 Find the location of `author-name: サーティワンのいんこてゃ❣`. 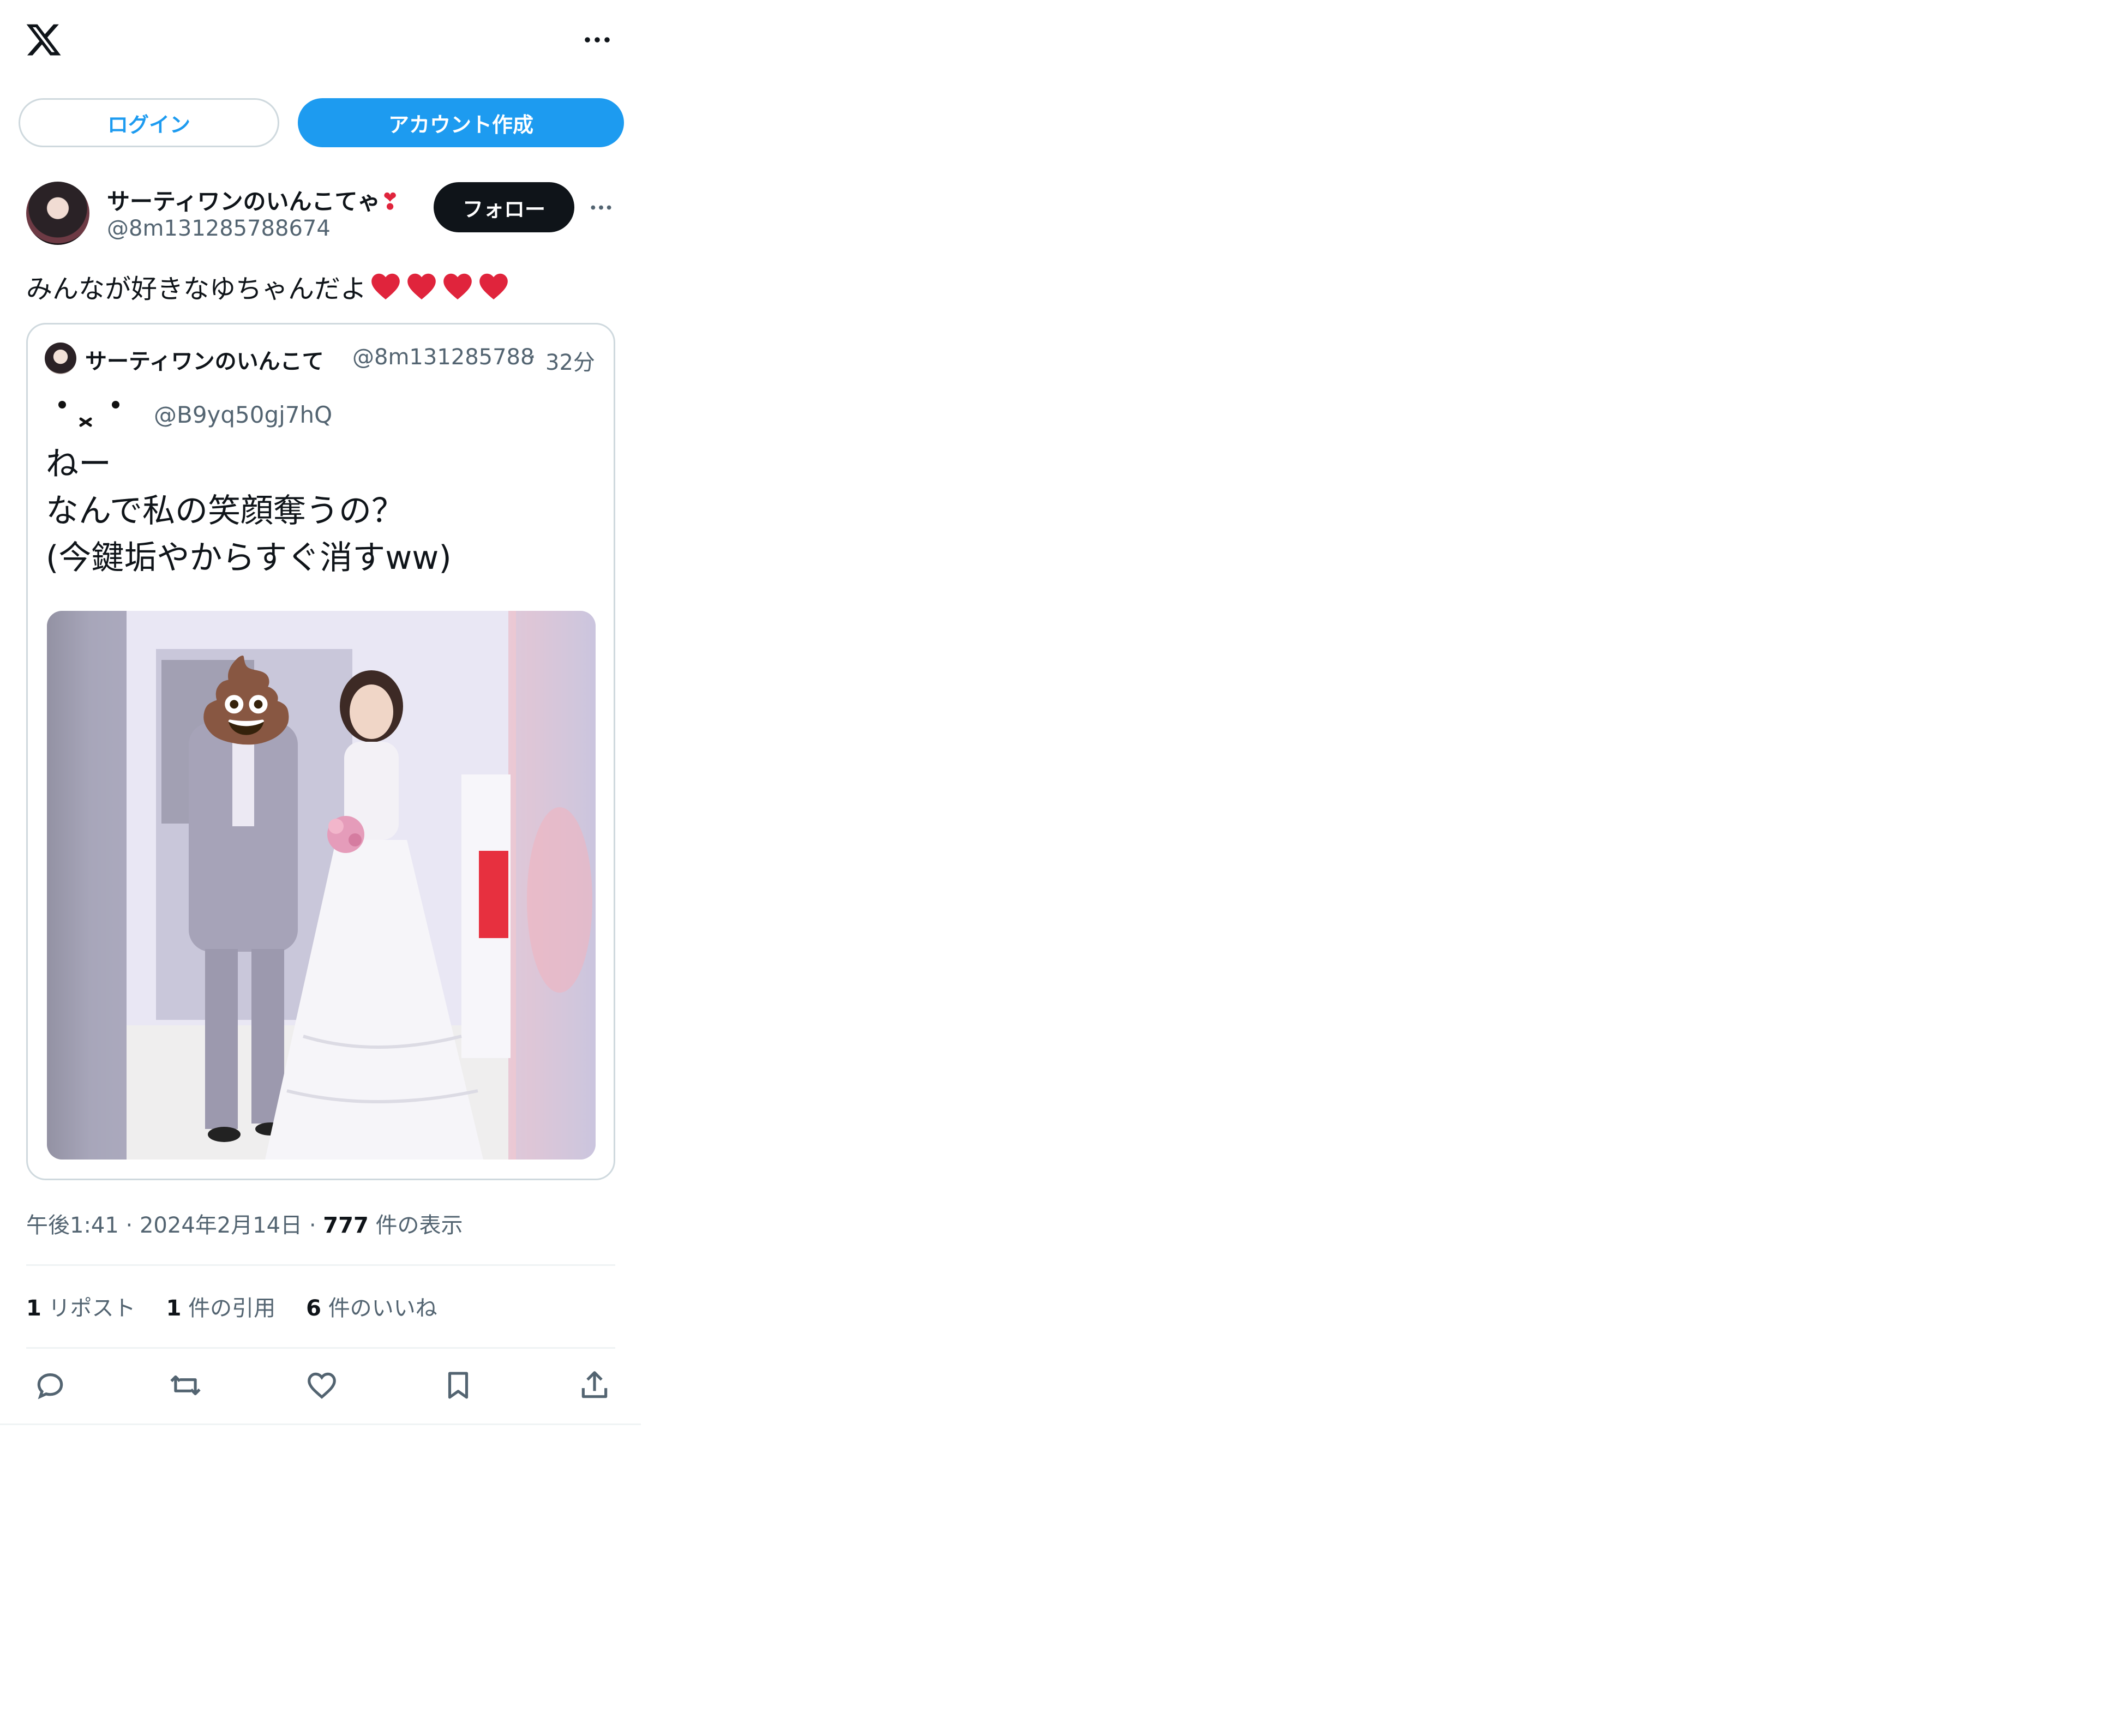

author-name: サーティワンのいんこてゃ❣ is located at coordinates (254, 200).